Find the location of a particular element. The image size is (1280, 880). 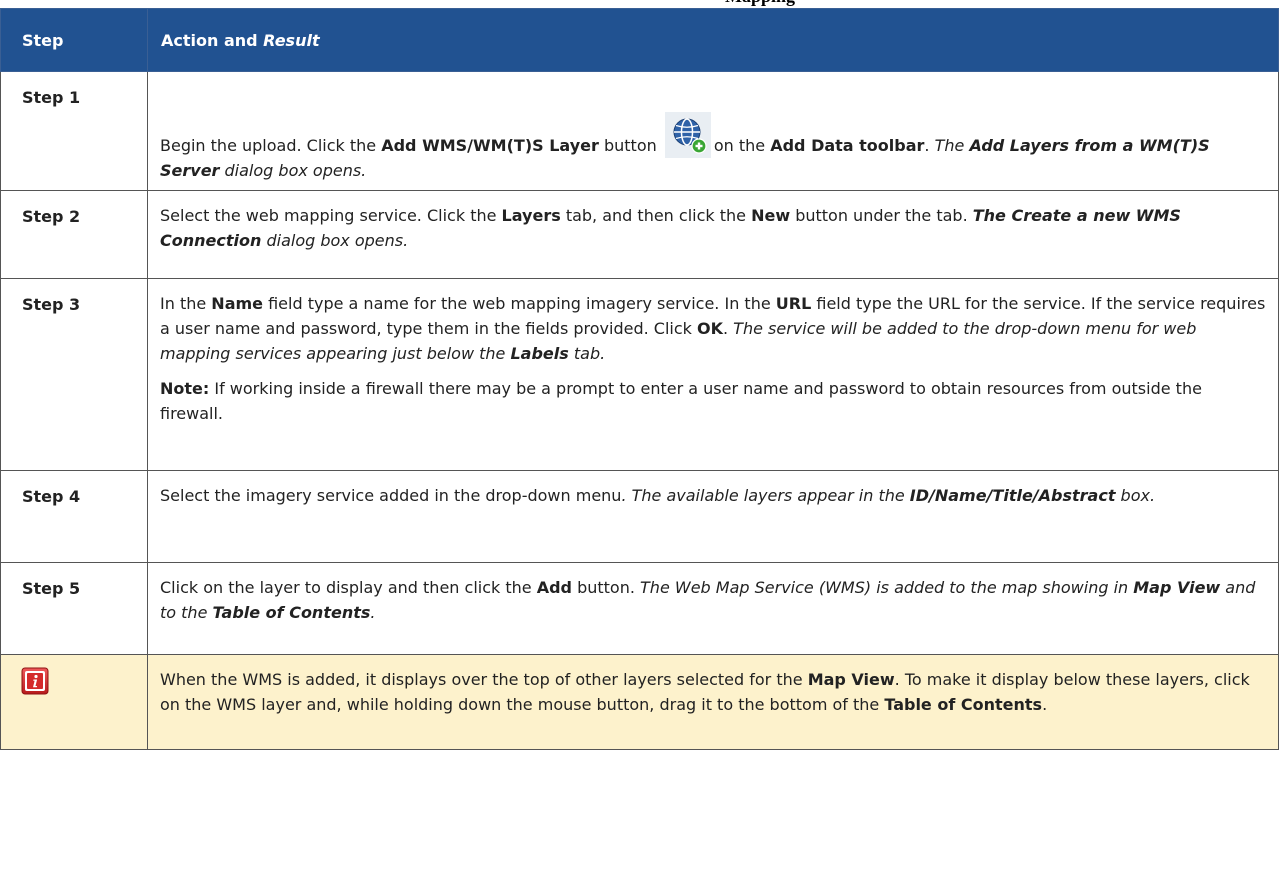

text-run: . The available layers appear in the is located at coordinates (765, 495).